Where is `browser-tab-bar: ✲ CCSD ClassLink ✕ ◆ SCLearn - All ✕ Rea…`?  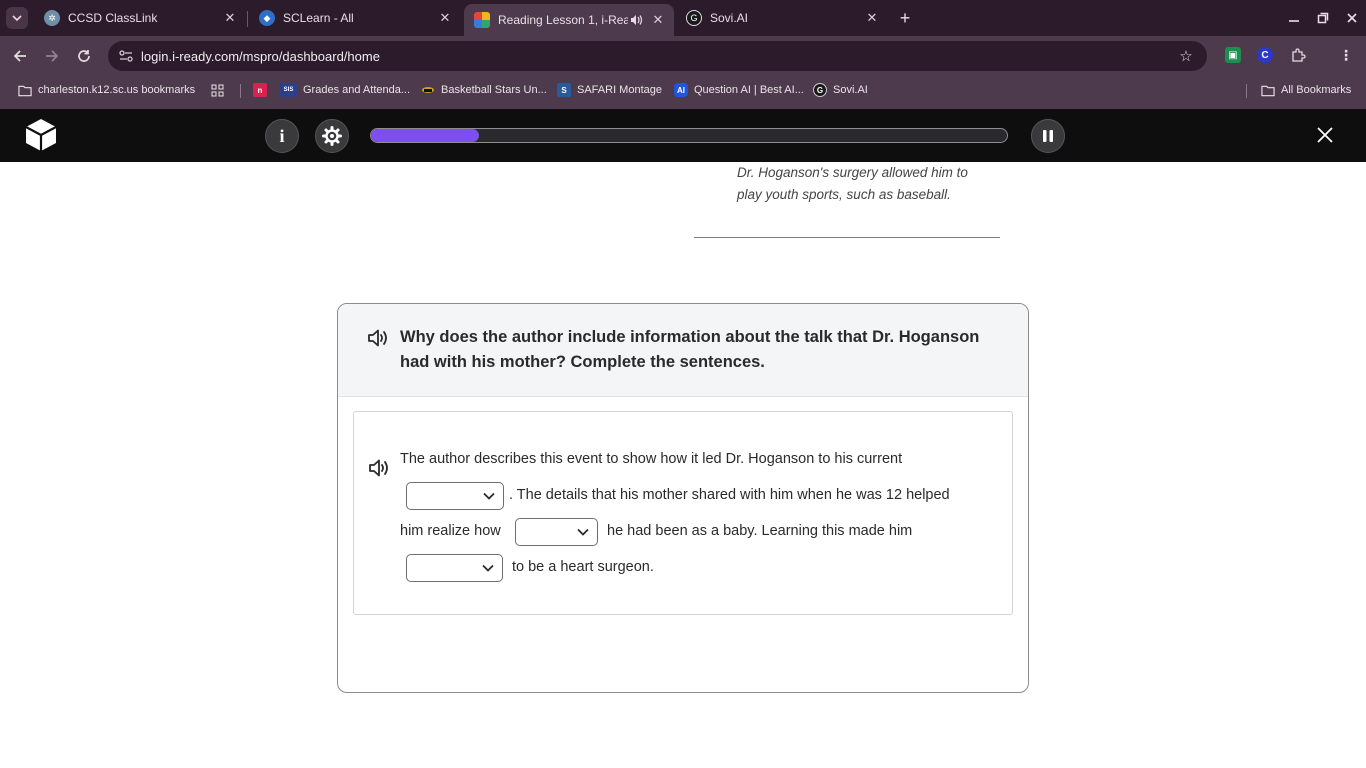
browser-tab-bar: ✲ CCSD ClassLink ✕ ◆ SCLearn - All ✕ Rea… is located at coordinates (683, 18).